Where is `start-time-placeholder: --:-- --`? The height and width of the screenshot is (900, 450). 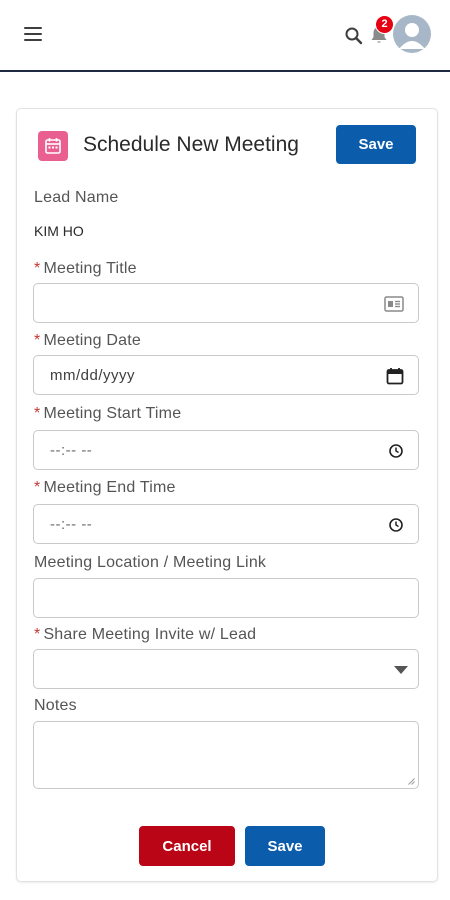 start-time-placeholder: --:-- -- is located at coordinates (71, 450).